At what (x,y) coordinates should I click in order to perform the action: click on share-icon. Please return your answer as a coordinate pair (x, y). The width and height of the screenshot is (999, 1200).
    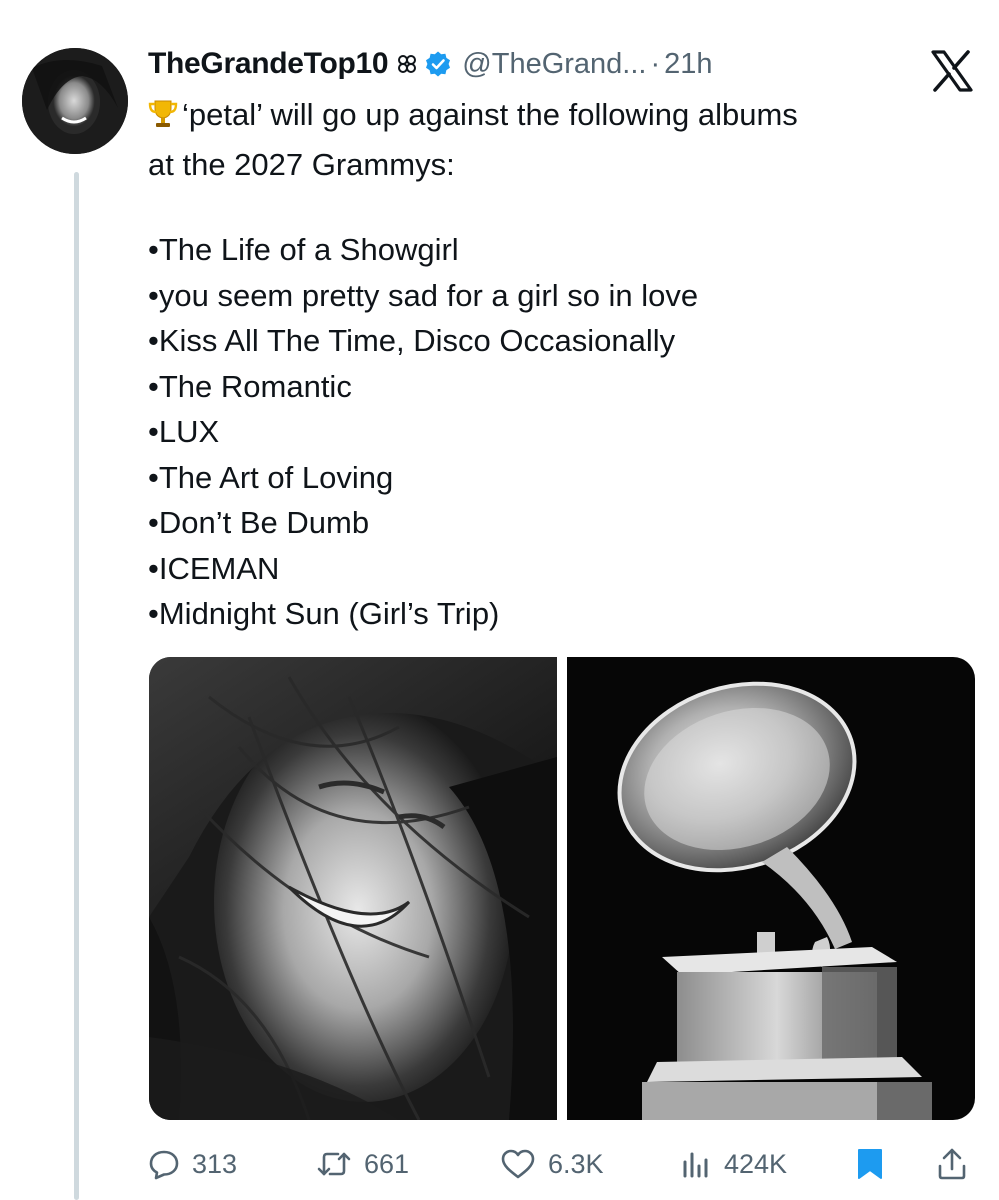
    Looking at the image, I should click on (952, 1164).